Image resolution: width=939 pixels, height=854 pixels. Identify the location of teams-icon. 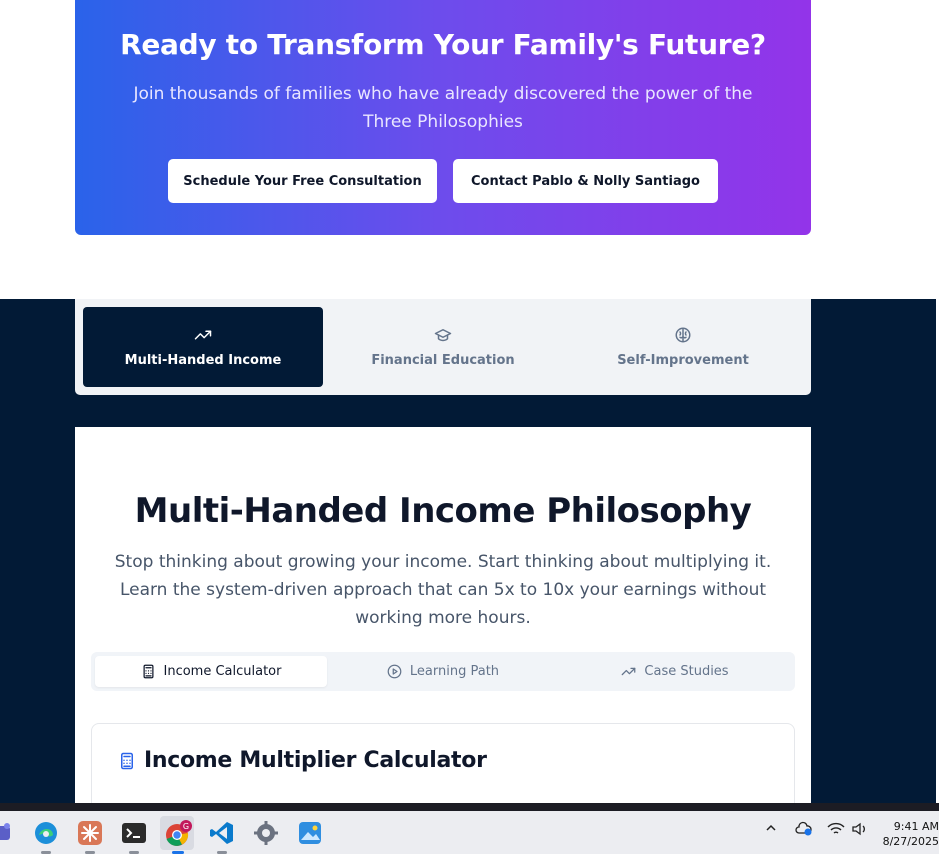
(7, 833).